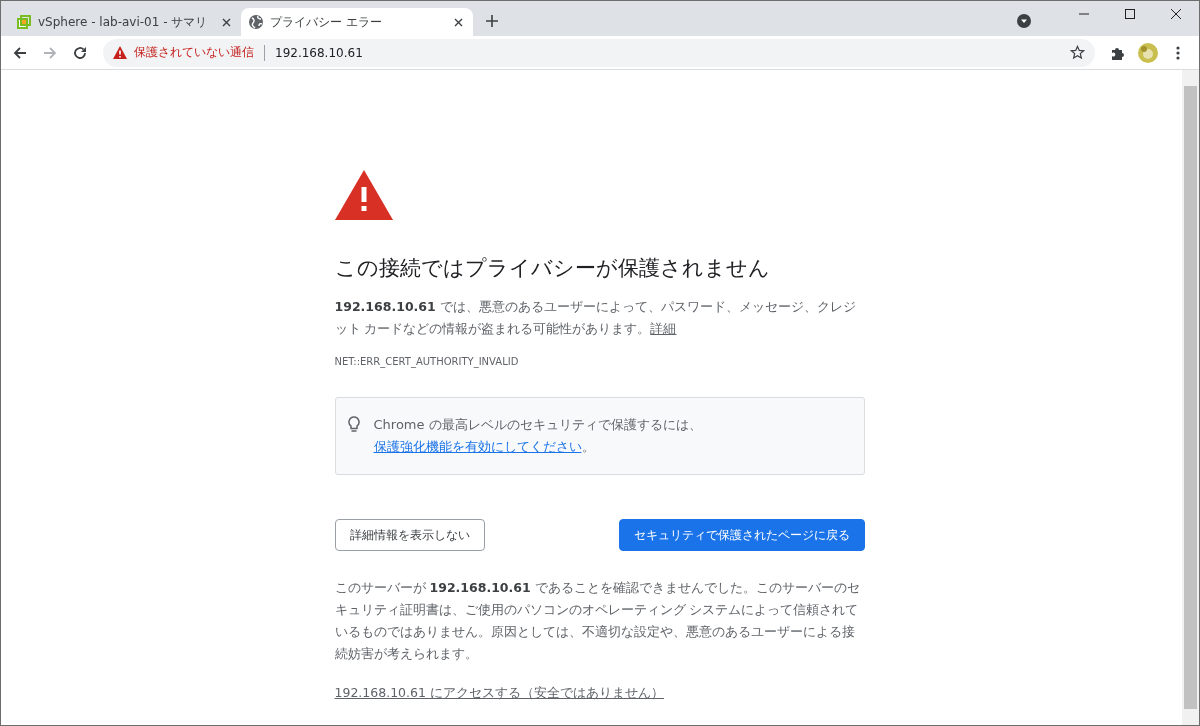 The height and width of the screenshot is (726, 1200). I want to click on url-text: 192.168.10.61, so click(319, 52).